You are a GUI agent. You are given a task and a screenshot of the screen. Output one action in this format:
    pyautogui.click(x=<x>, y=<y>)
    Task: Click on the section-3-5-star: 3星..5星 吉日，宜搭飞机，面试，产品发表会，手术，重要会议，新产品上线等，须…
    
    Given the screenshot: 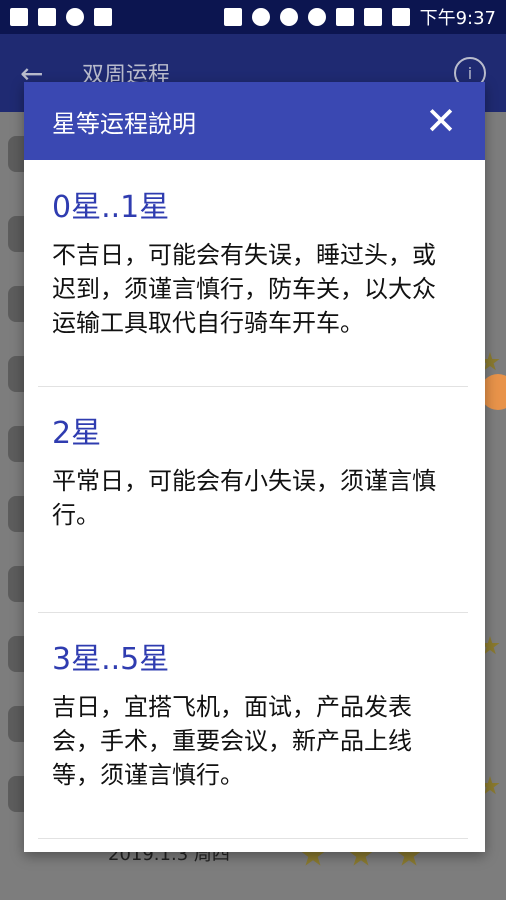 What is the action you would take?
    pyautogui.click(x=253, y=713)
    